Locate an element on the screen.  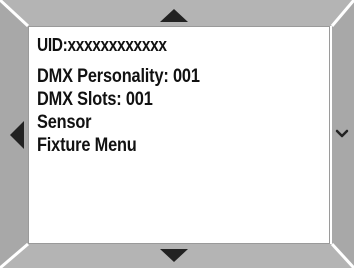
menu-item-fixture-menu: Fixture Menu is located at coordinates (118, 145).